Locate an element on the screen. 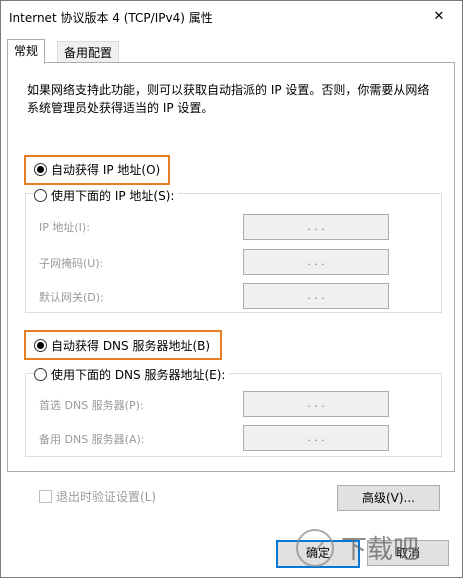  preferred-dns-value: . . . is located at coordinates (316, 403).